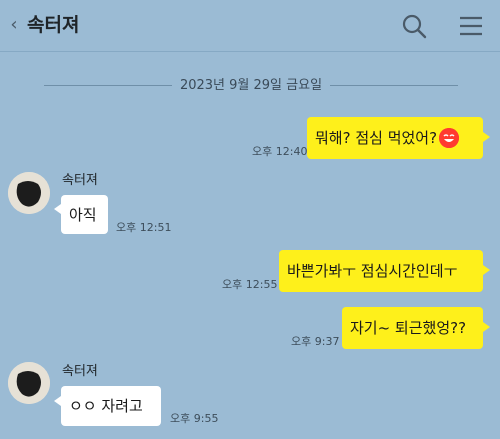 The height and width of the screenshot is (439, 500). I want to click on my-message-bubble: 뭐해? 점심 먹었어?, so click(395, 138).